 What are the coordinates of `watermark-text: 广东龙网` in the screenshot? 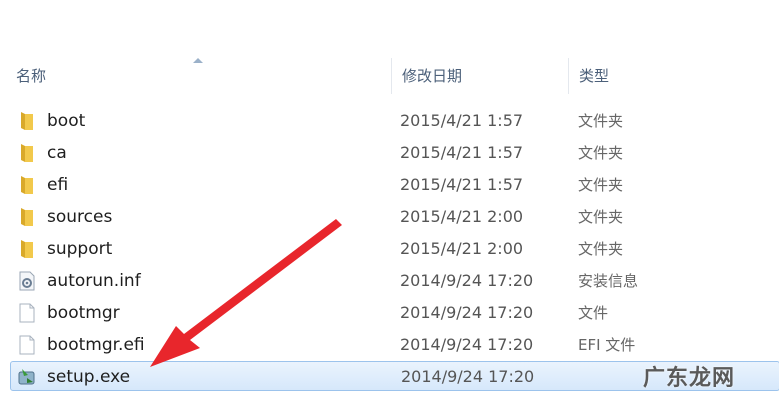 It's located at (689, 378).